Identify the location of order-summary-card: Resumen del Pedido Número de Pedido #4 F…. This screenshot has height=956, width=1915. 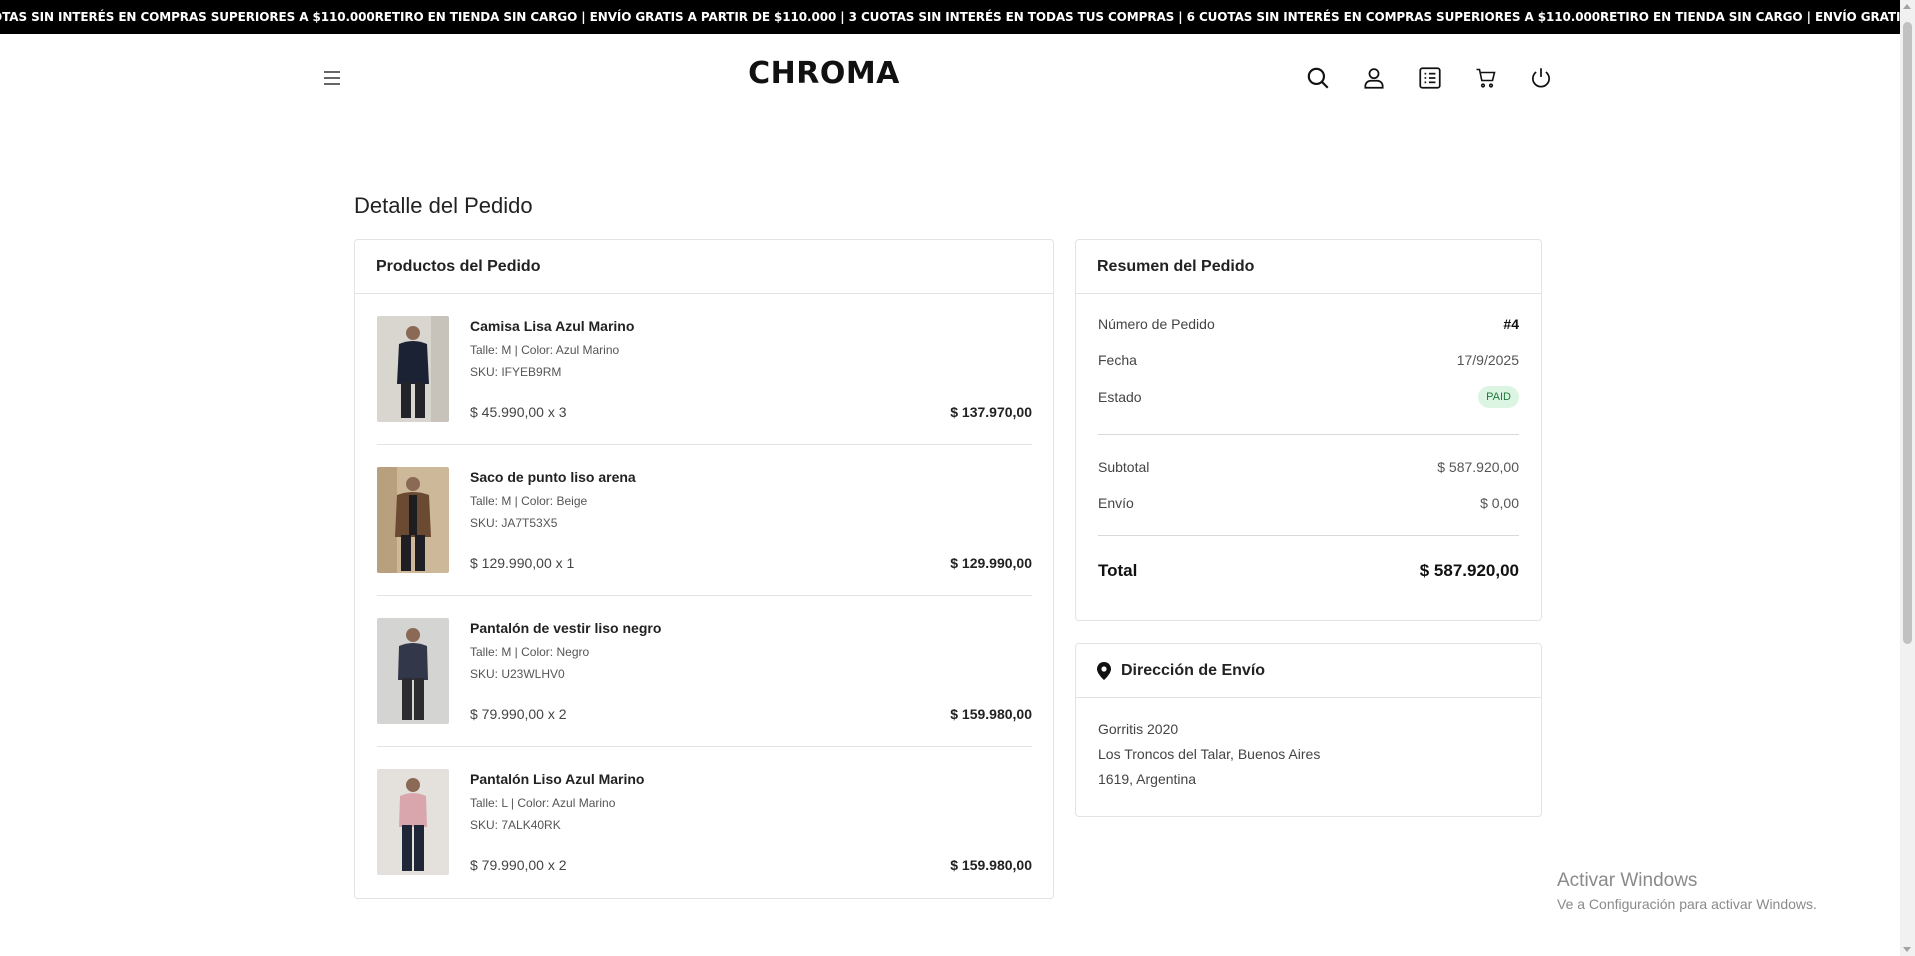
(1308, 430).